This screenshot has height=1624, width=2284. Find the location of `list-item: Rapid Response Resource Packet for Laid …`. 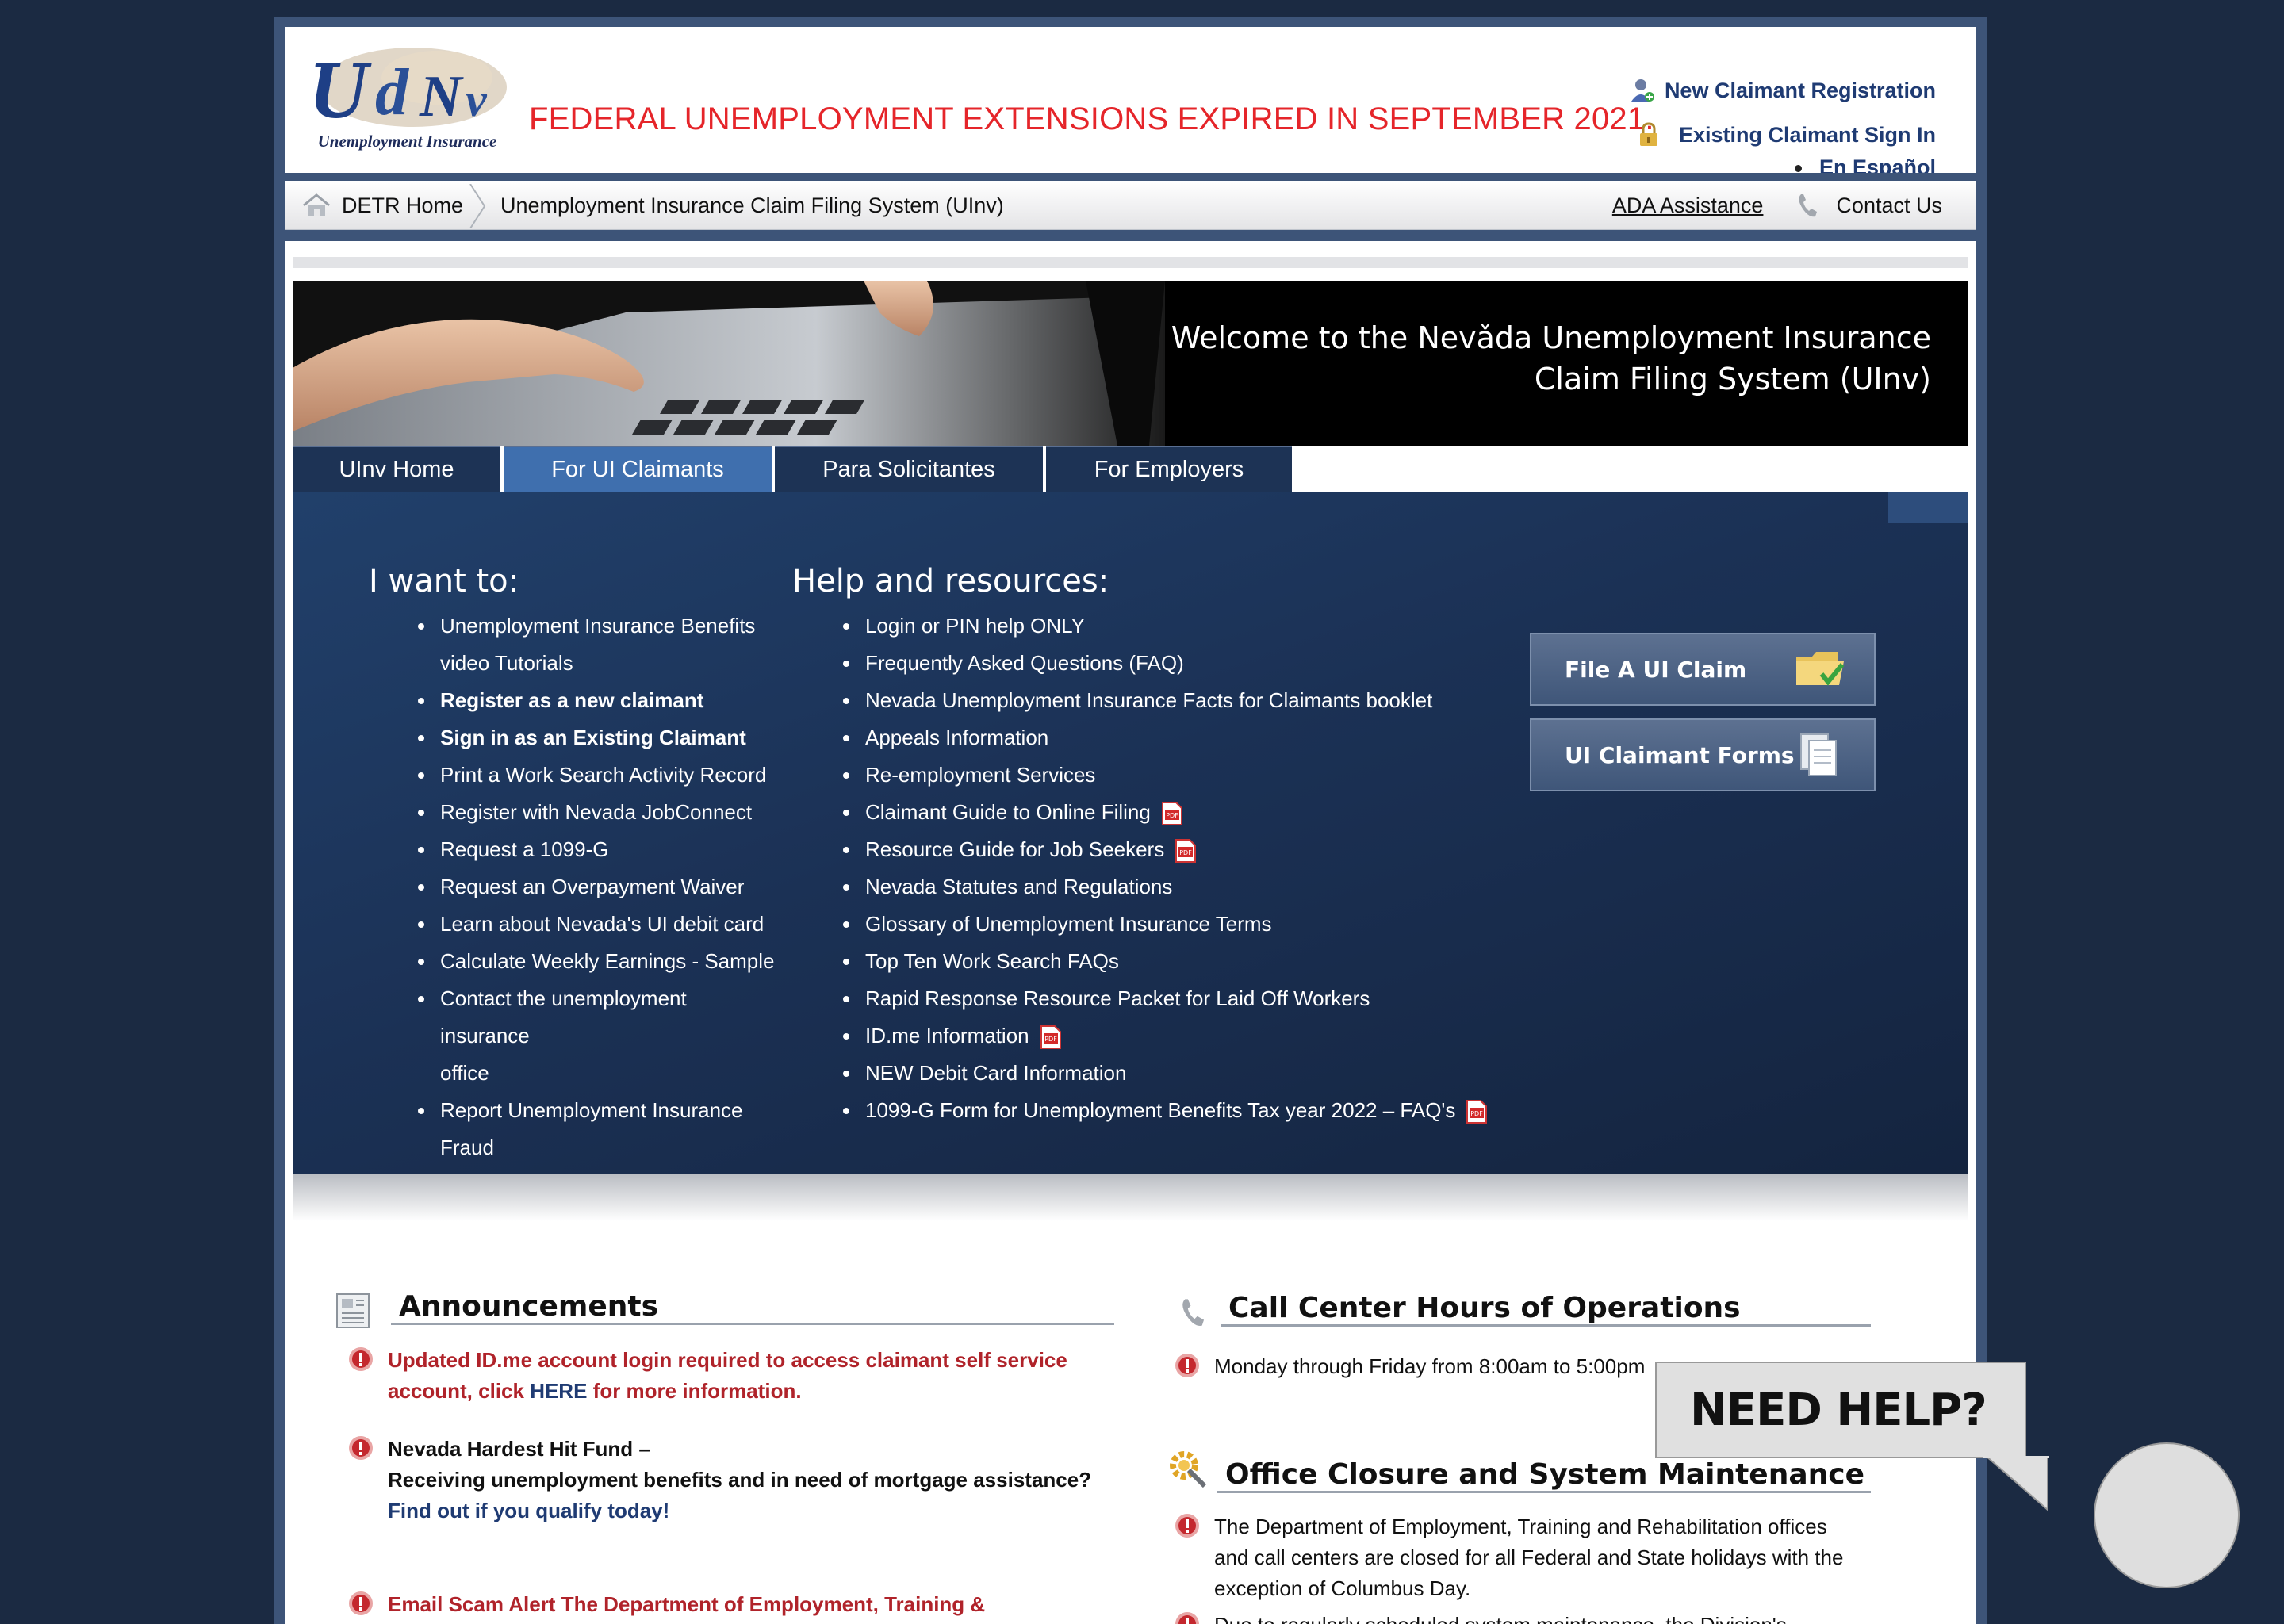

list-item: Rapid Response Resource Packet for Laid … is located at coordinates (1198, 998).